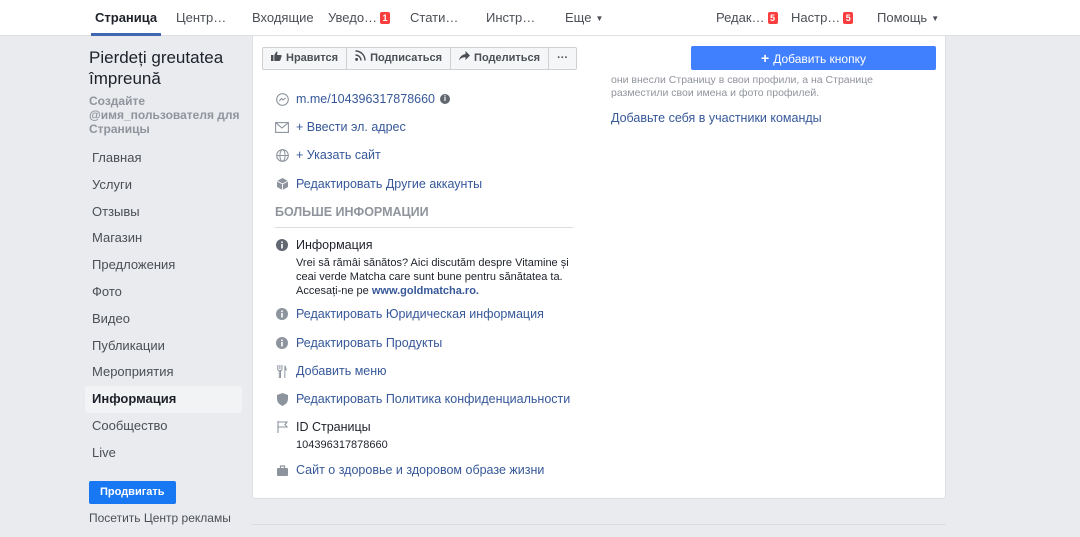 The height and width of the screenshot is (537, 1080). What do you see at coordinates (365, 99) in the screenshot?
I see `messenger-link: m.me/104396317878660` at bounding box center [365, 99].